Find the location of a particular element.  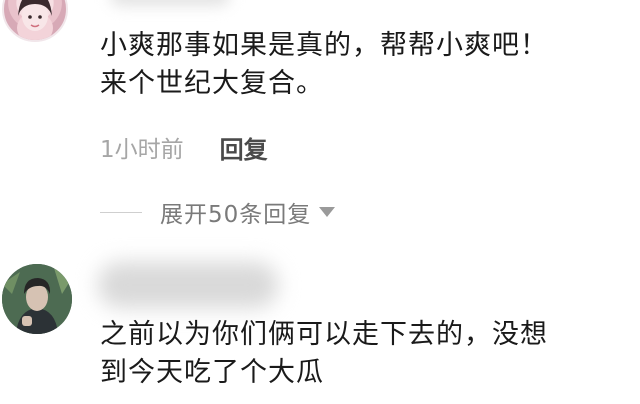

comment-text-line: 到今天吃了个大瓜 is located at coordinates (212, 372).